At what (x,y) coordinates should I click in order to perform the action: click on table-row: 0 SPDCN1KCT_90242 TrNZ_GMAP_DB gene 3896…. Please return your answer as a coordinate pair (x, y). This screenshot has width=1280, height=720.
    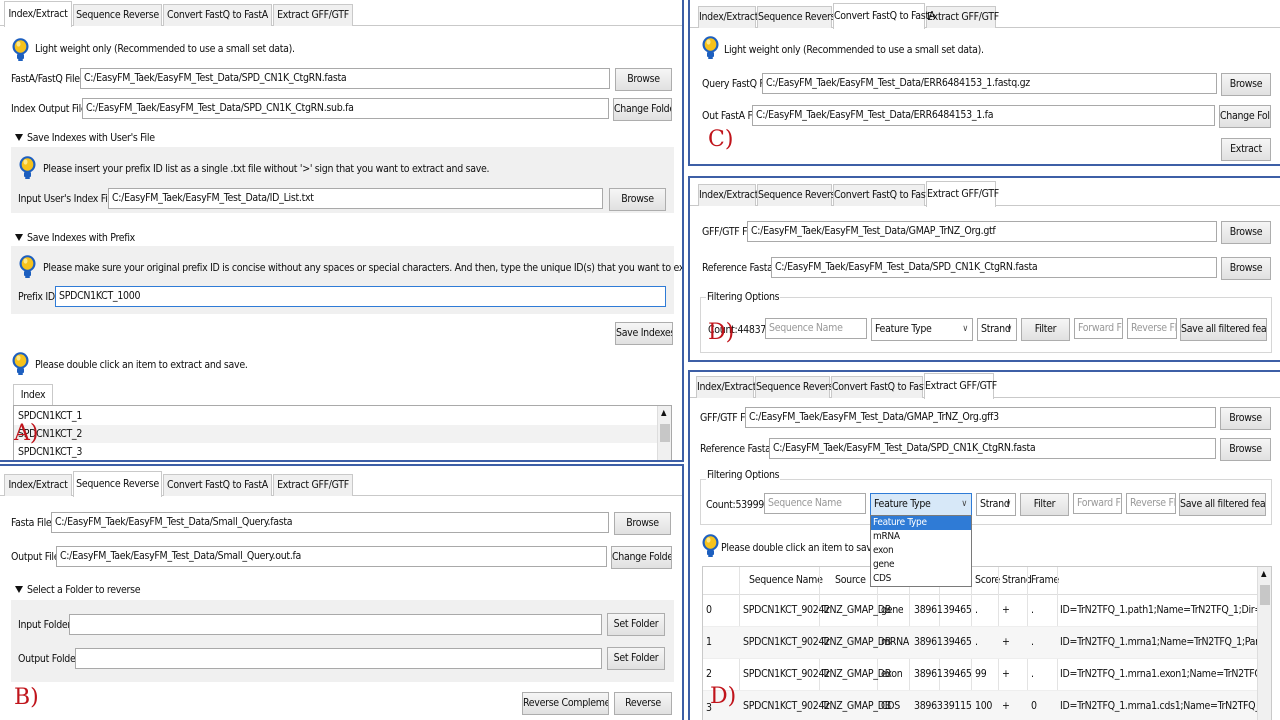
    Looking at the image, I should click on (980, 611).